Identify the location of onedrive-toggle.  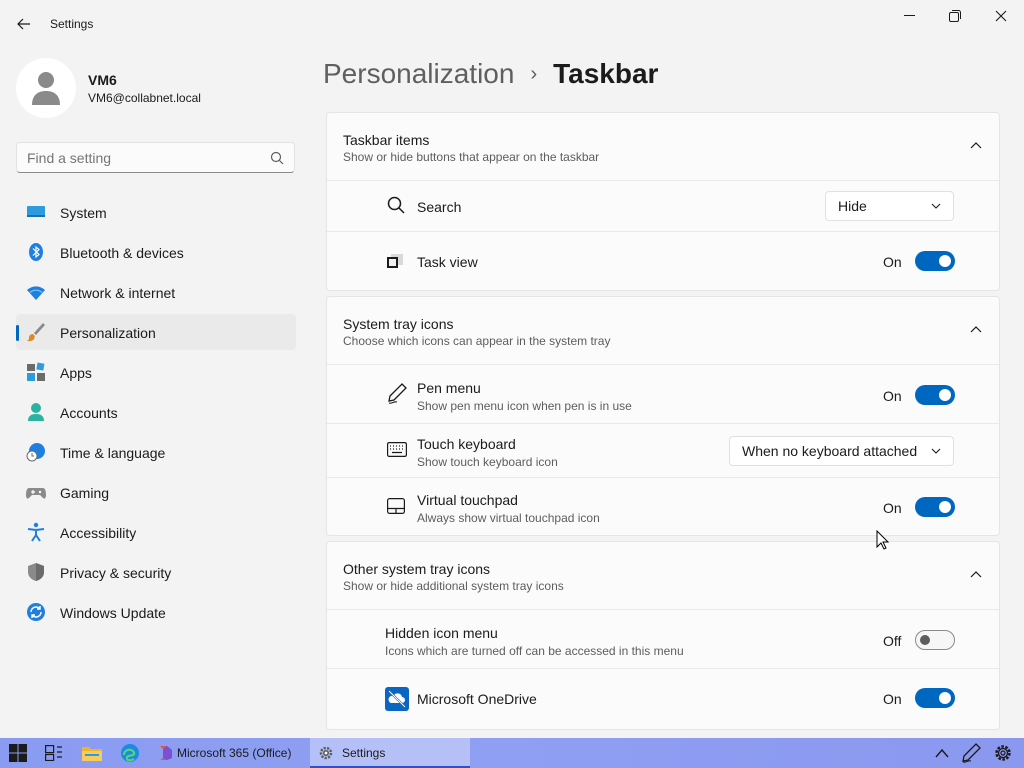
(935, 698).